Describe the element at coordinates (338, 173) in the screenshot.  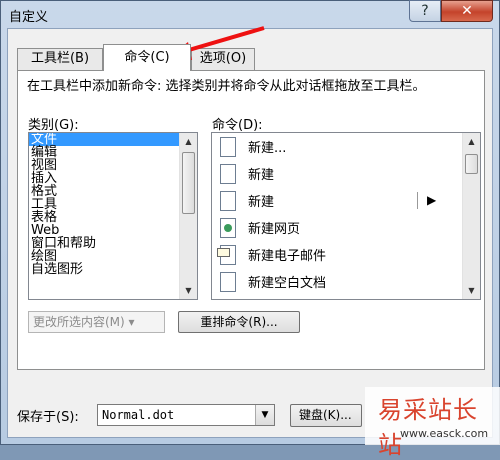
I see `command-item: 新建` at that location.